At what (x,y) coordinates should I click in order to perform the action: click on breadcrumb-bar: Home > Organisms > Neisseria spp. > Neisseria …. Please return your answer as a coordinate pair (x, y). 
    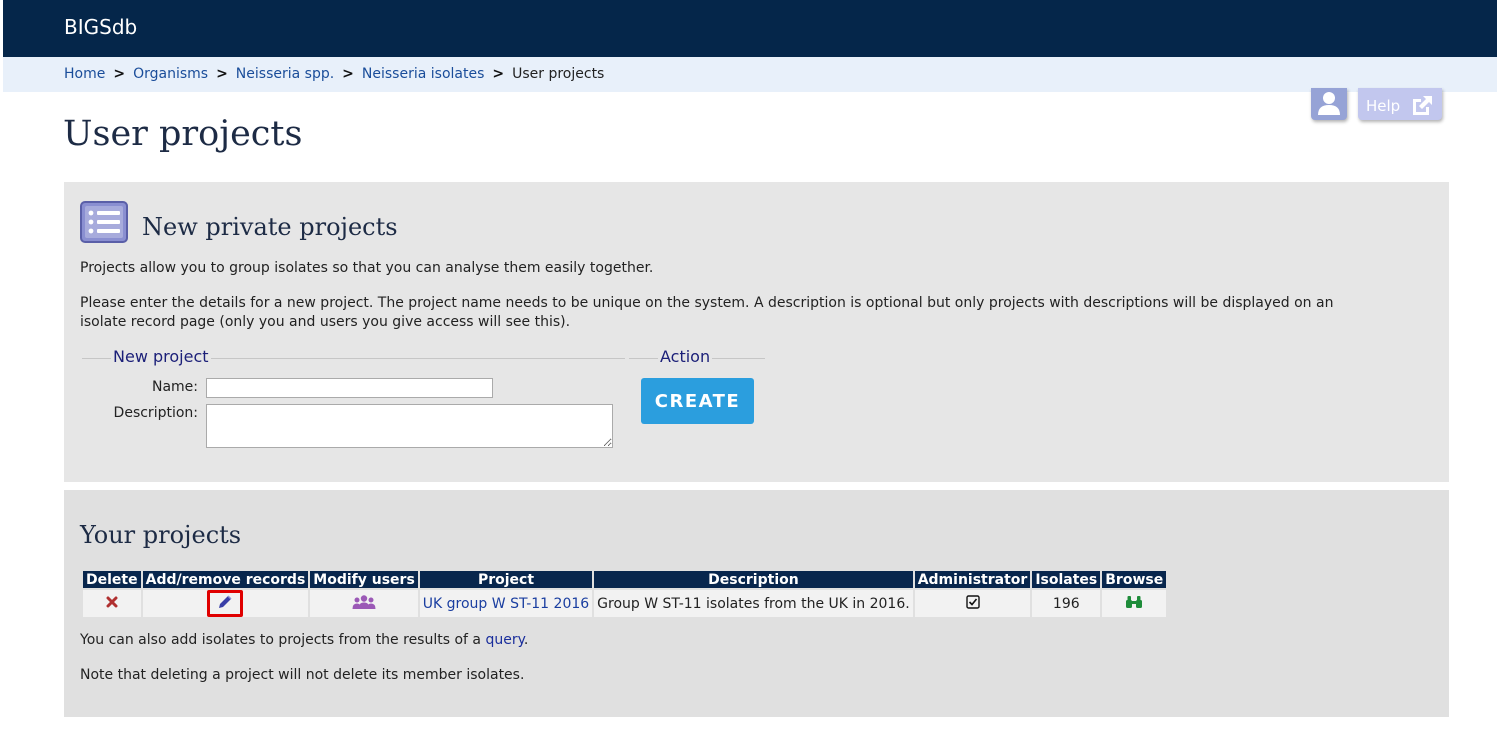
    Looking at the image, I should click on (750, 74).